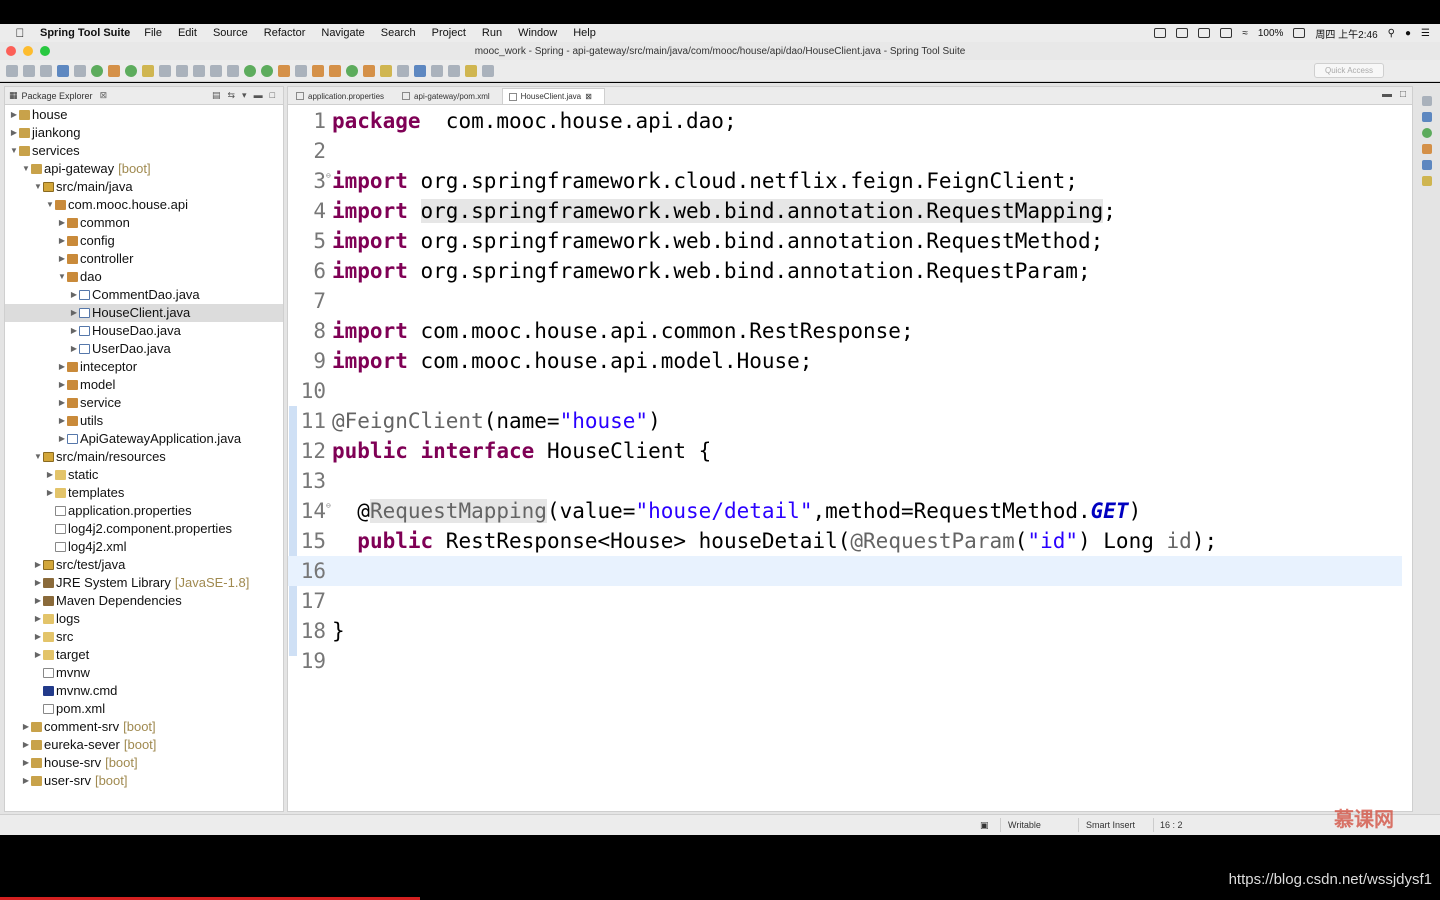 Image resolution: width=1440 pixels, height=900 pixels. I want to click on code-line: 19, so click(850, 661).